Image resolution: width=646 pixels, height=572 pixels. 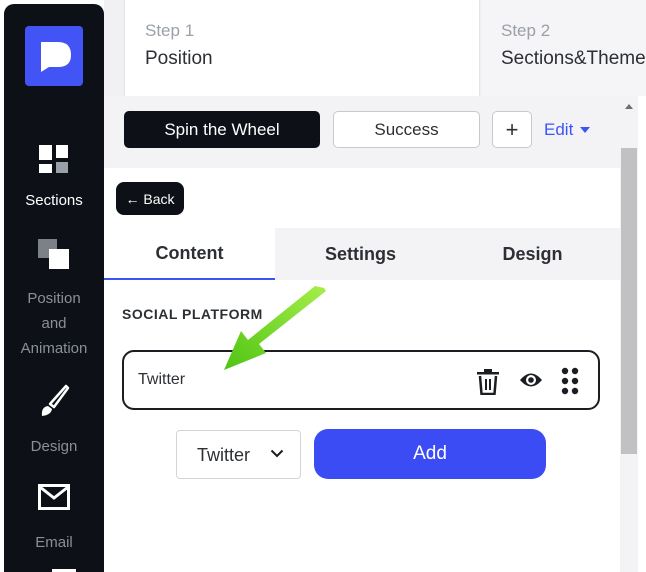 What do you see at coordinates (54, 518) in the screenshot?
I see `sidebar-item-email: Email` at bounding box center [54, 518].